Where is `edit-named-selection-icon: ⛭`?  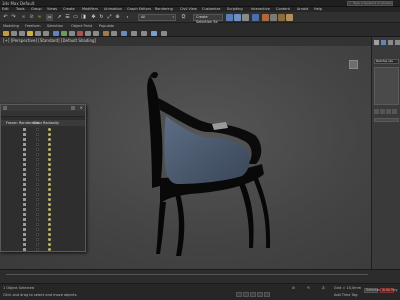
edit-named-selection-icon: ⛭ is located at coordinates (183, 17).